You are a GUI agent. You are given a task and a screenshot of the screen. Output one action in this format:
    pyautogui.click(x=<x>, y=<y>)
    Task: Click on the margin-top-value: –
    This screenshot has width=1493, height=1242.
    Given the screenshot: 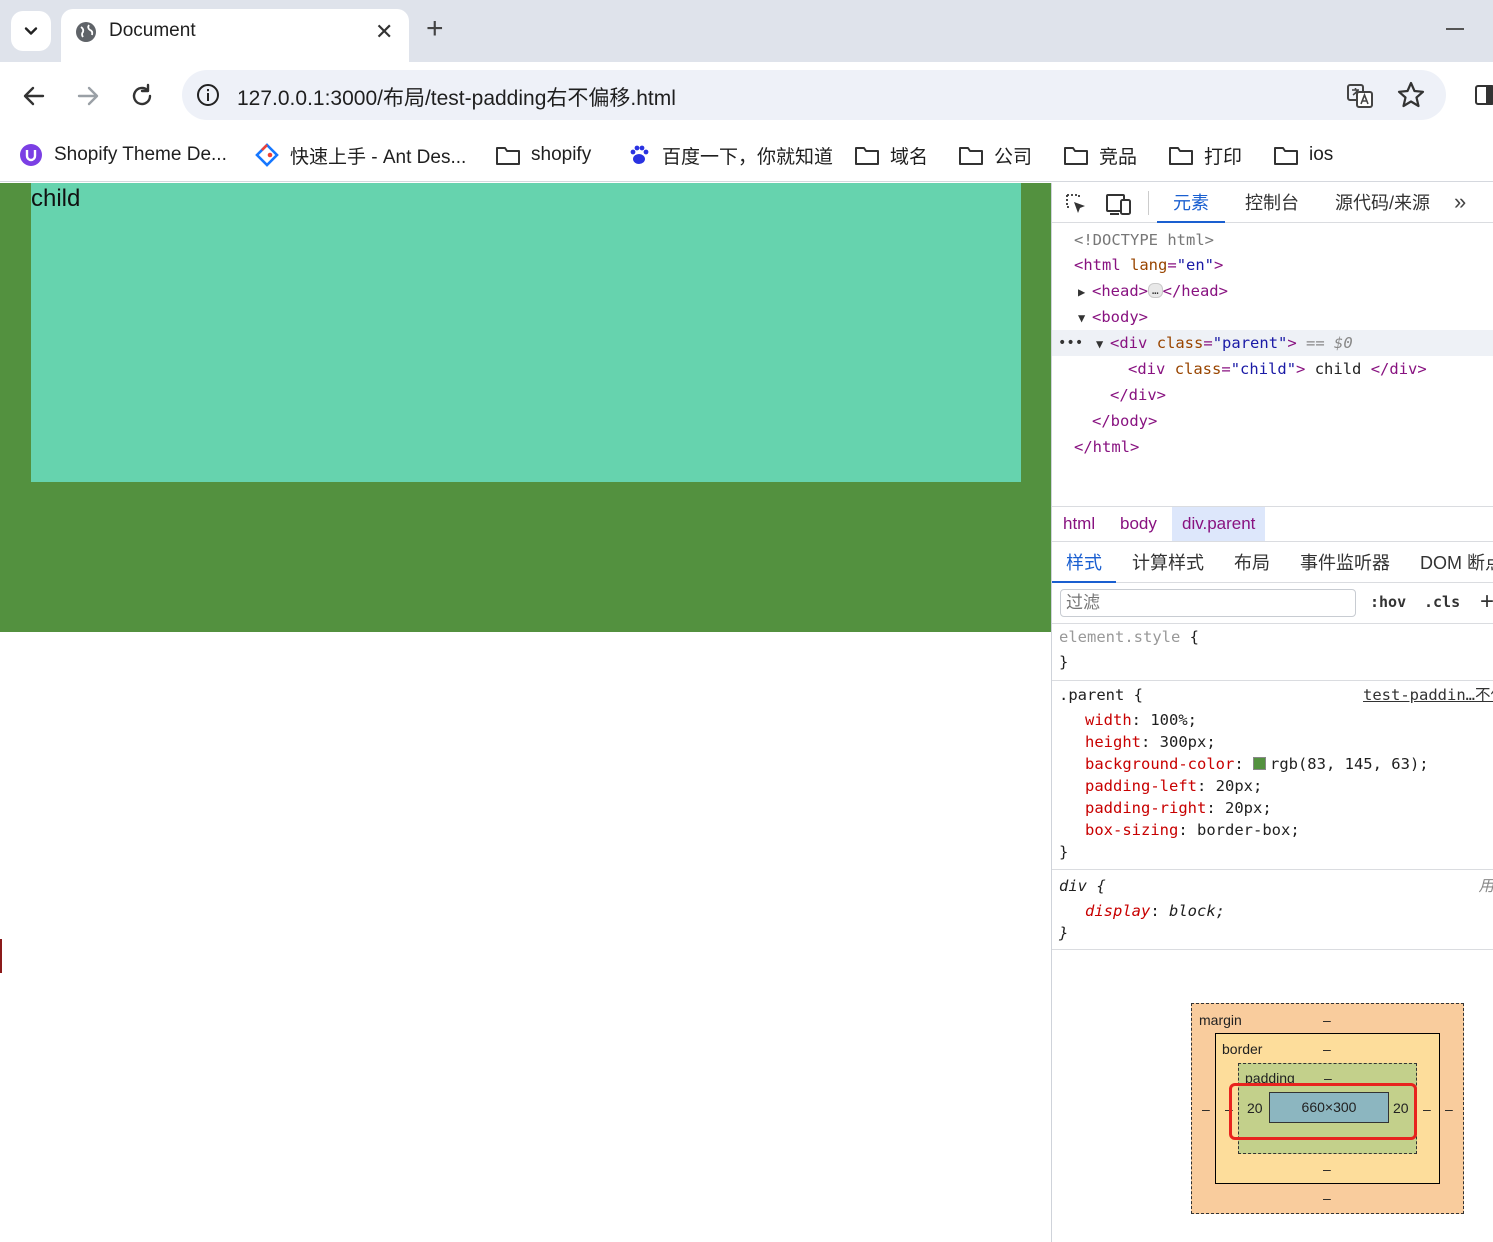 What is the action you would take?
    pyautogui.click(x=1327, y=1020)
    